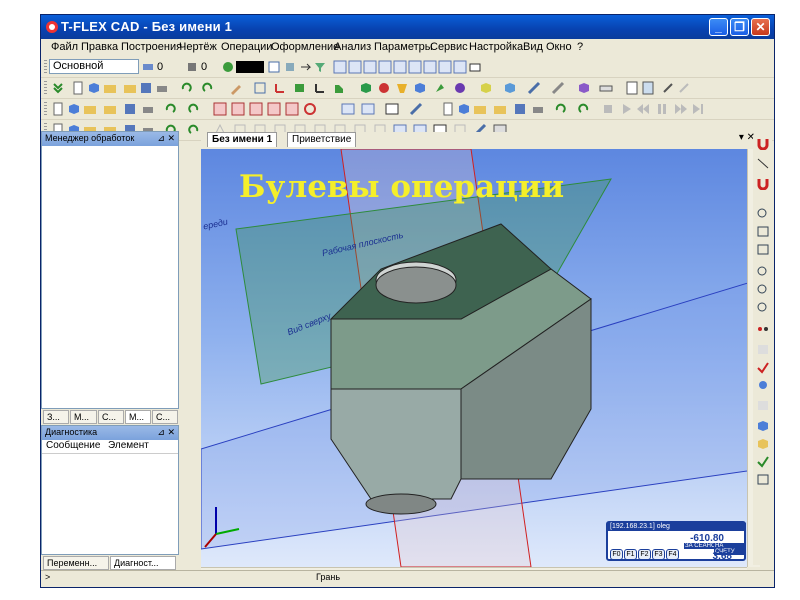 The width and height of the screenshot is (800, 600). Describe the element at coordinates (228, 67) in the screenshot. I see `color-icon` at that location.